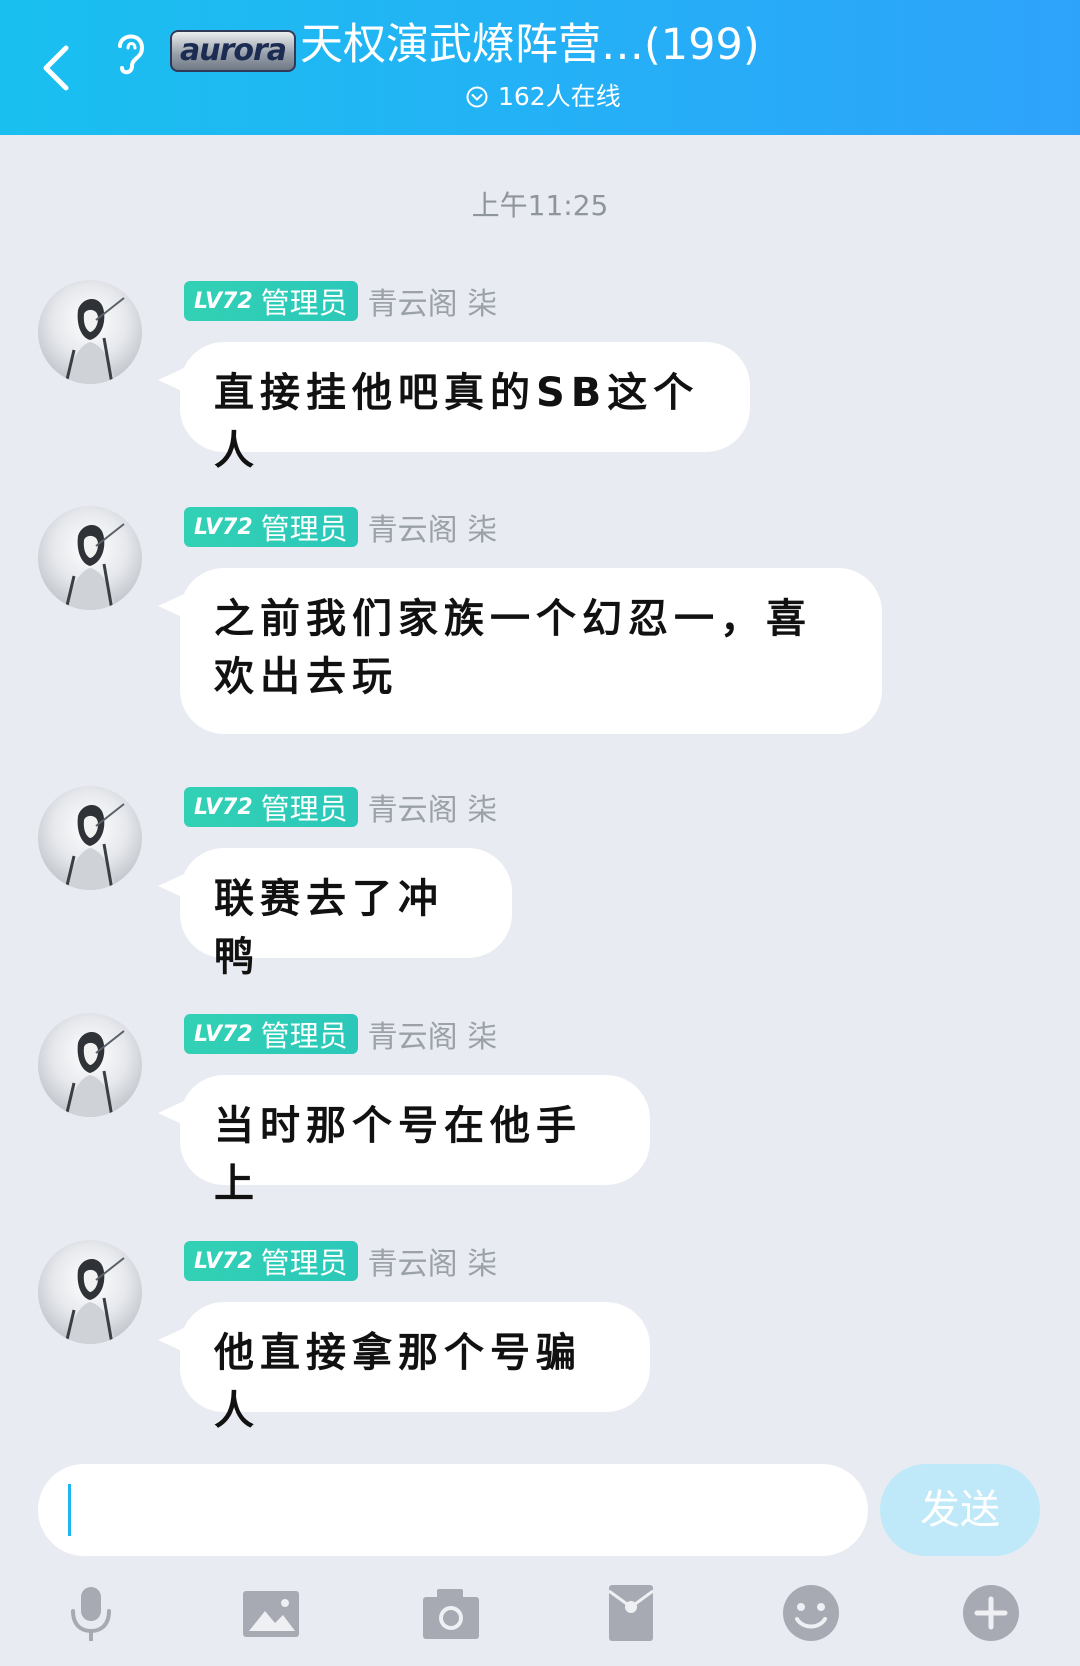 This screenshot has width=1080, height=1666. I want to click on timestamp: 上午11:25, so click(540, 205).